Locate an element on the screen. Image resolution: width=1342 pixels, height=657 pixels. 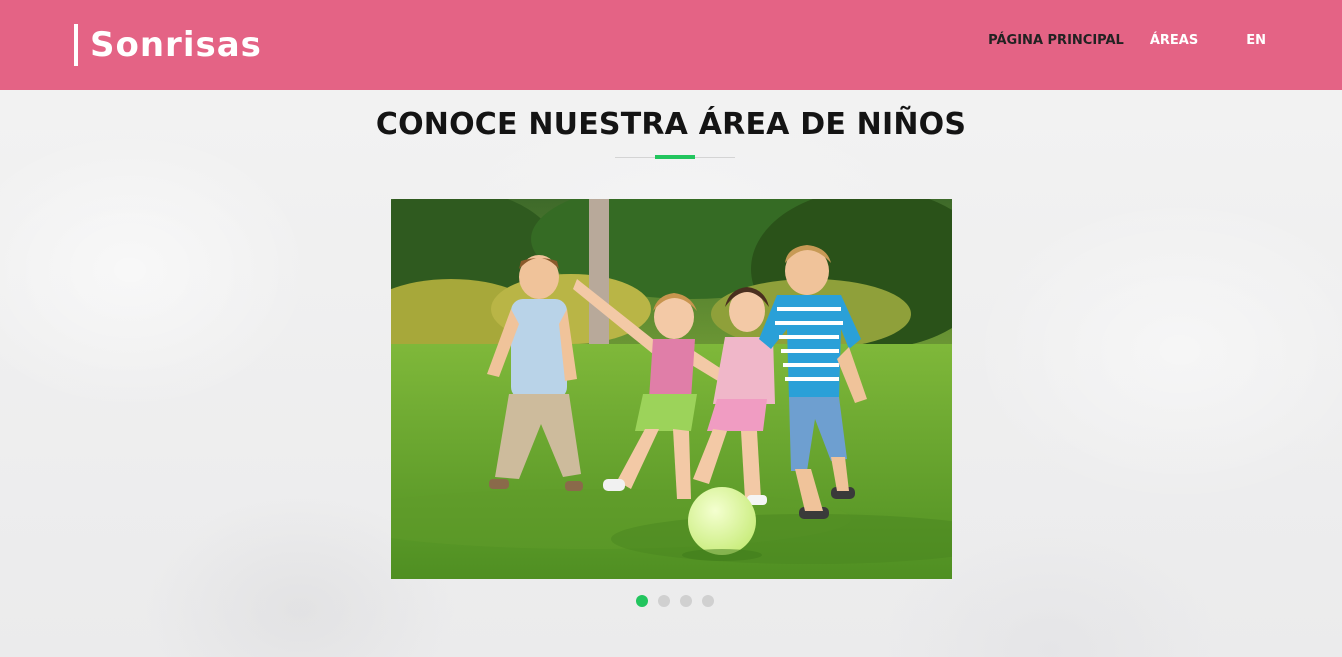
site-logo: Sonrisas is located at coordinates (168, 45).